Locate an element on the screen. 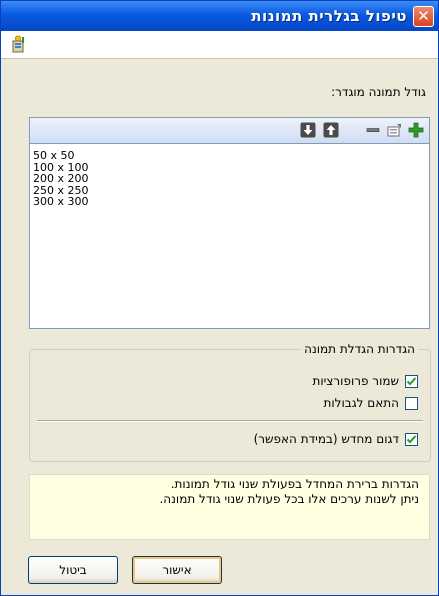 The width and height of the screenshot is (439, 596). resample-option: דגום מחדש (במידת האפשר) is located at coordinates (336, 439).